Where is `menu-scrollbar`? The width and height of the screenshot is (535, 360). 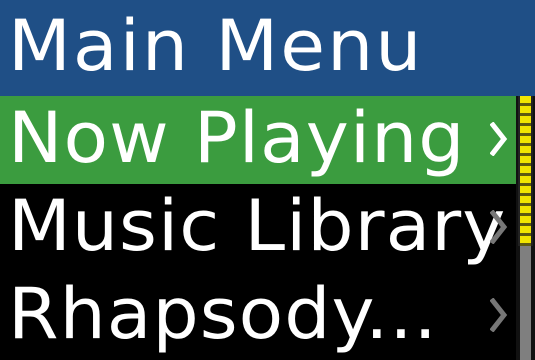 menu-scrollbar is located at coordinates (525, 228).